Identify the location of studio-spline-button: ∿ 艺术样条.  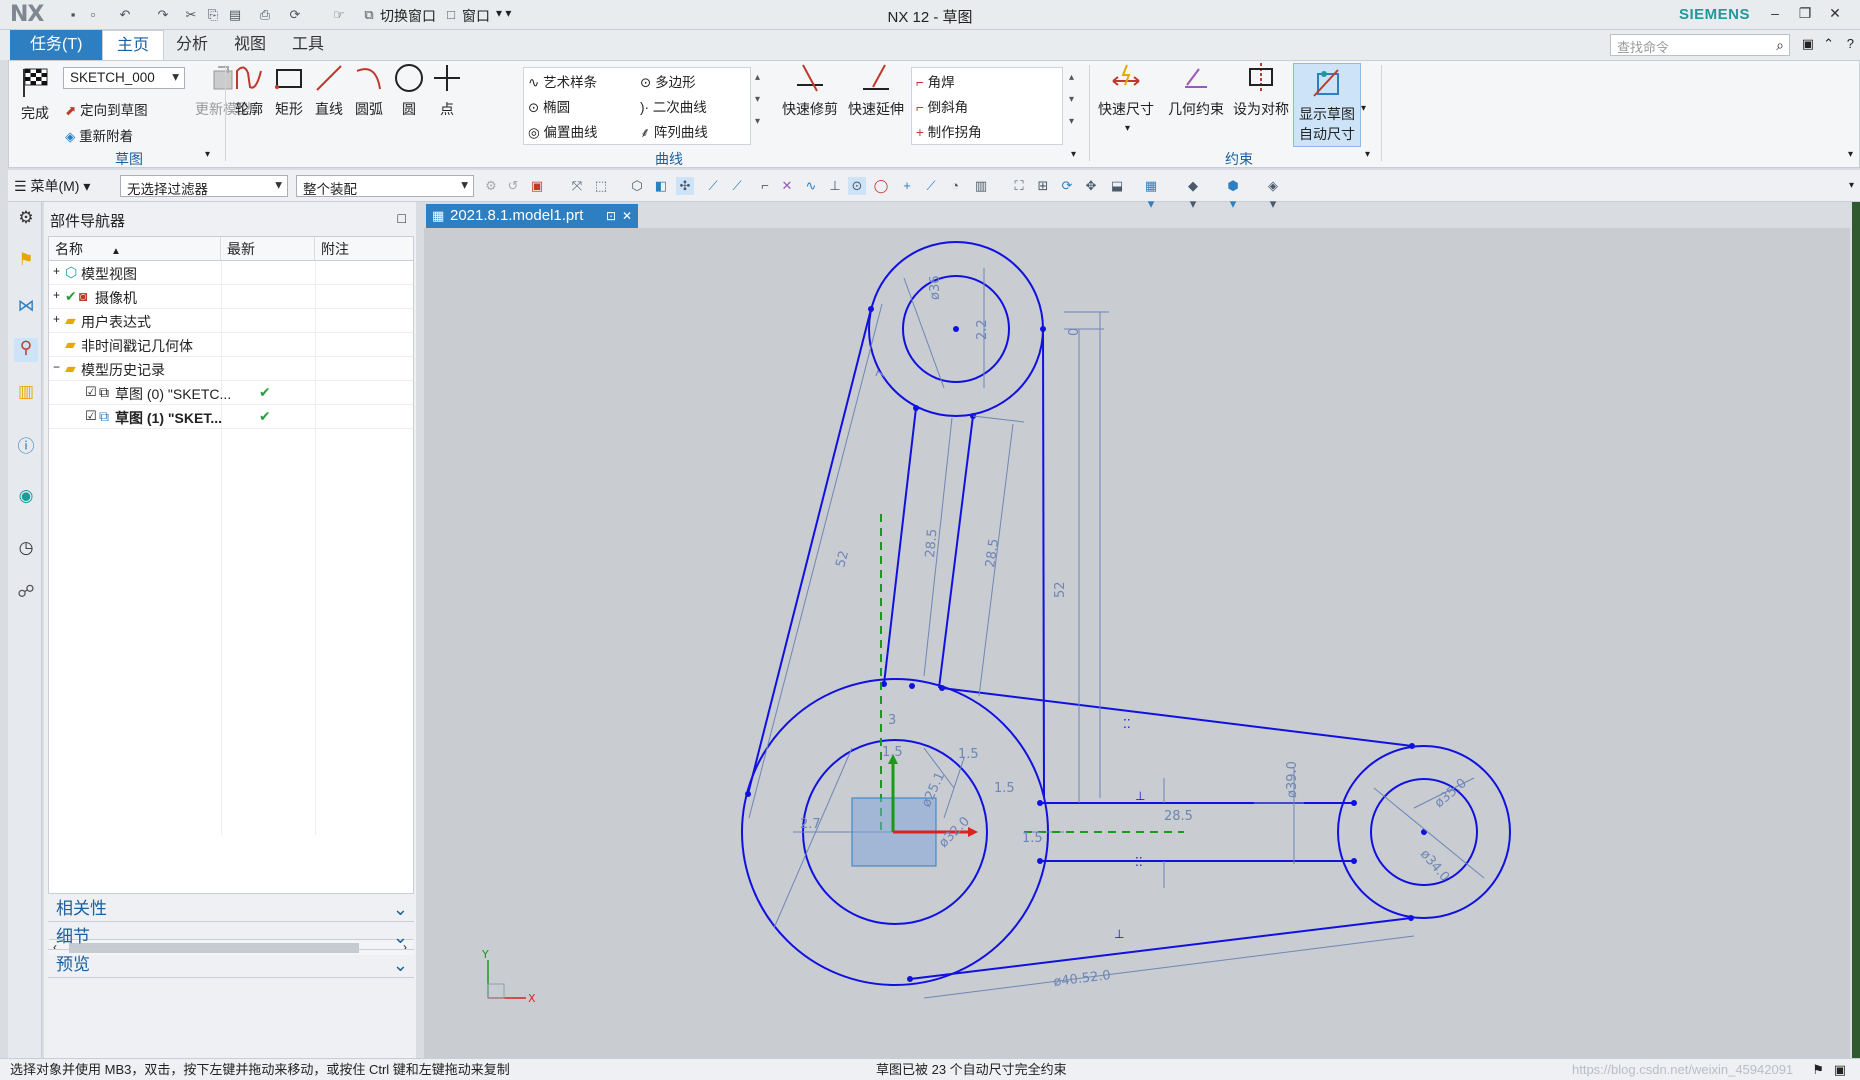
(562, 81).